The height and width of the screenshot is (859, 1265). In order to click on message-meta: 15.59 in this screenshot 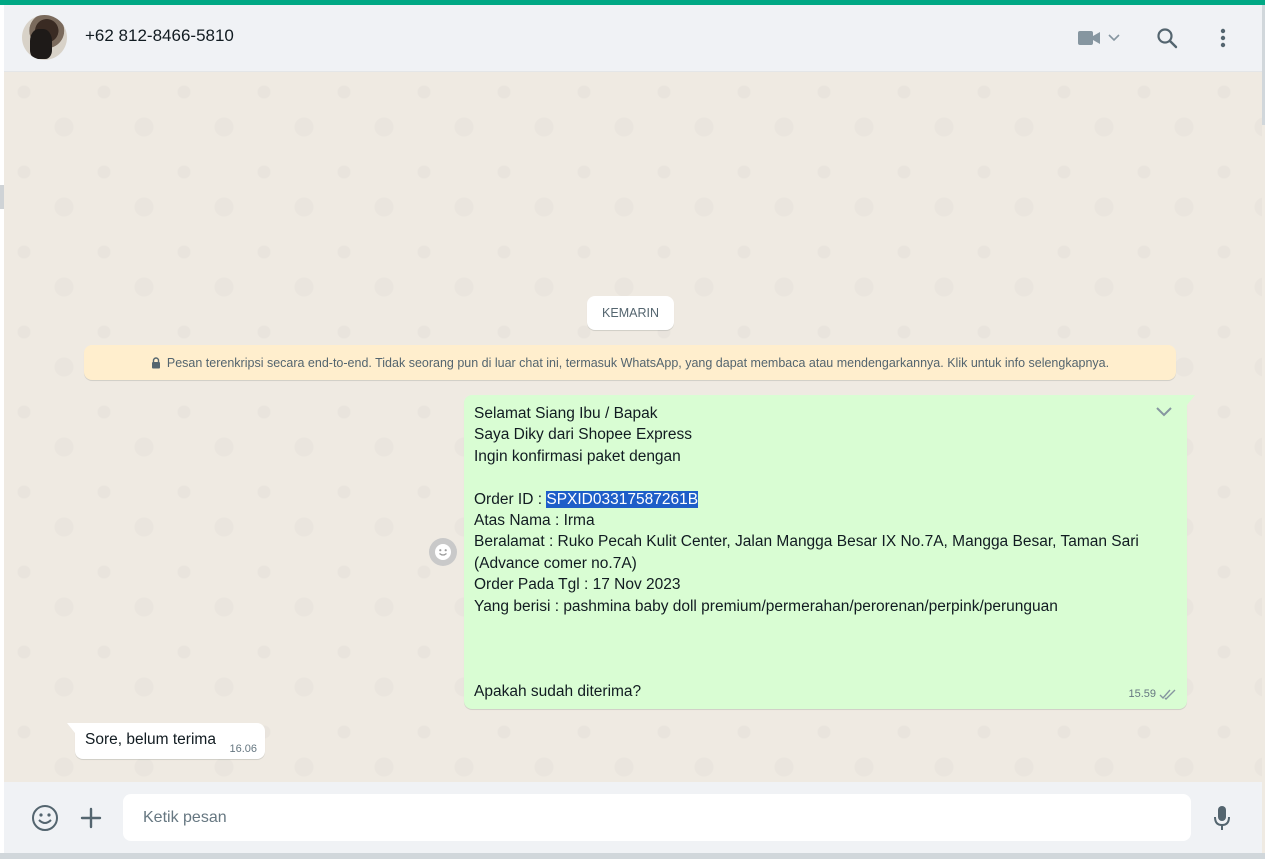, I will do `click(1152, 694)`.